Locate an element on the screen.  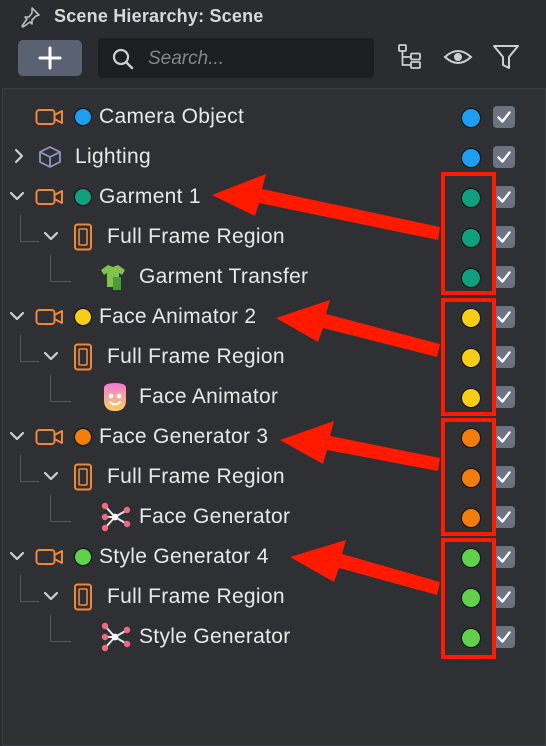
search-icon is located at coordinates (123, 59).